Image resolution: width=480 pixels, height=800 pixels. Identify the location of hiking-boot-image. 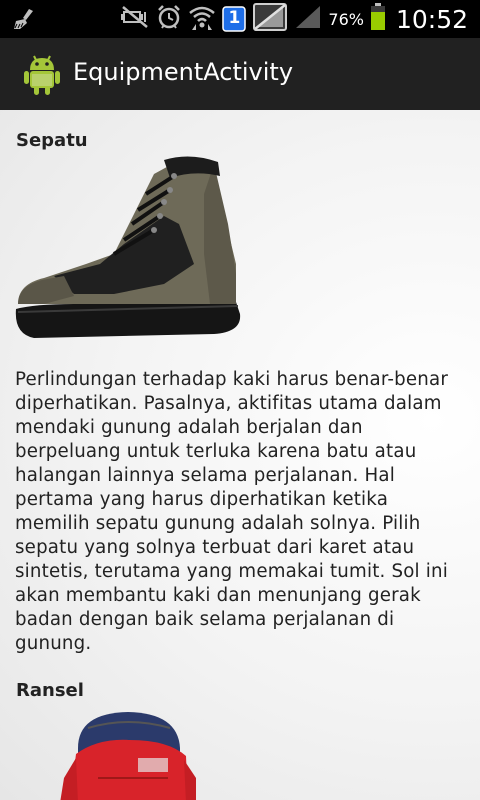
(129, 250).